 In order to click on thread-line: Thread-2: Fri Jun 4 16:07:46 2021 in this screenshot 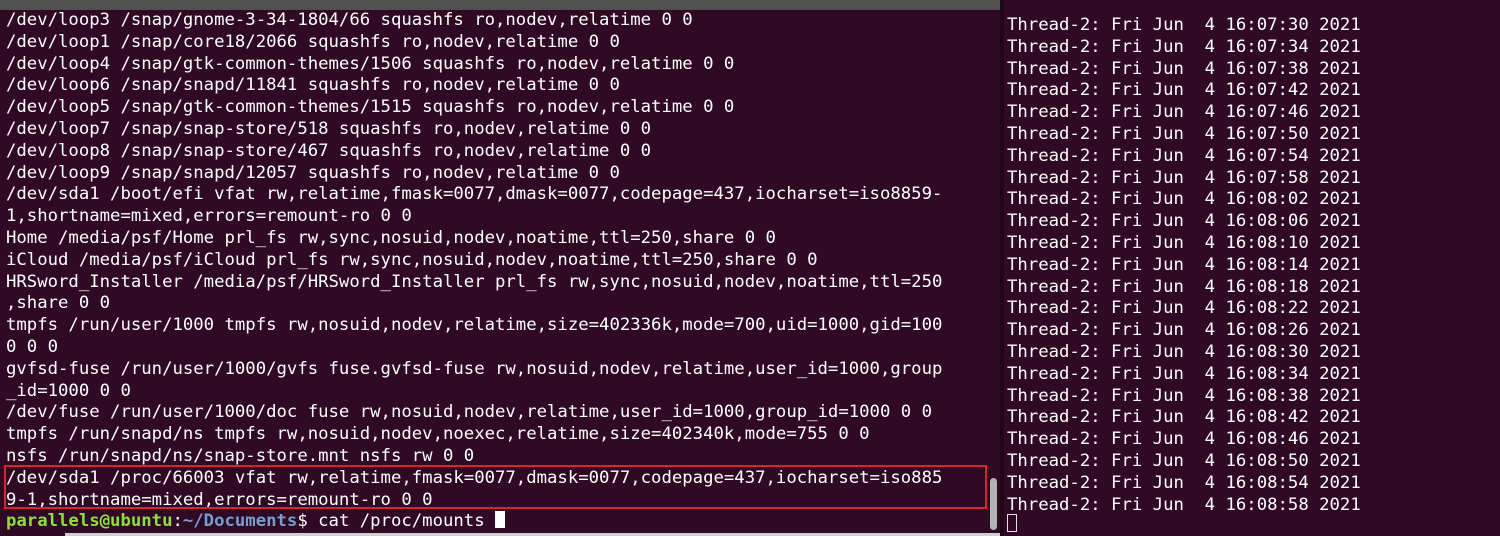, I will do `click(1184, 112)`.